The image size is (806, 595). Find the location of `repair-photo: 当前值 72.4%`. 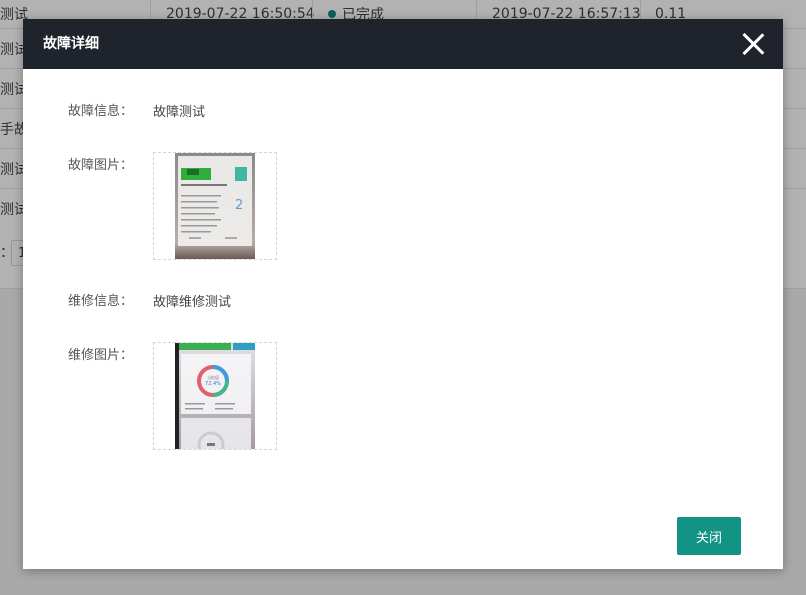

repair-photo: 当前值 72.4% is located at coordinates (215, 396).